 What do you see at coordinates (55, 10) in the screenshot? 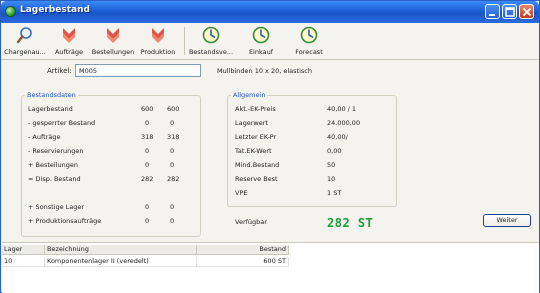
I see `window-title: Lagerbestand` at bounding box center [55, 10].